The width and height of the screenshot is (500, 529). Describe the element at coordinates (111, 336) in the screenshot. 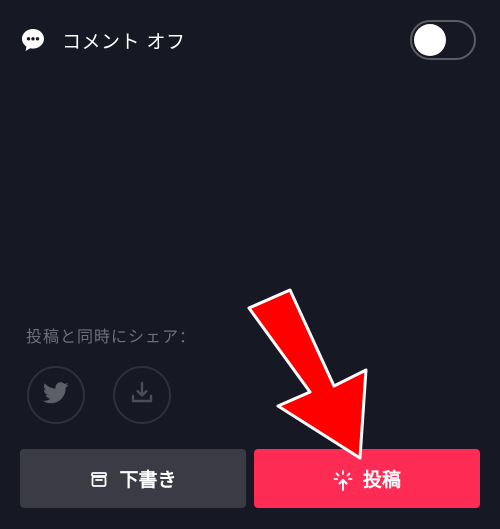

I see `share-label: 投稿と同時にシェア：` at that location.